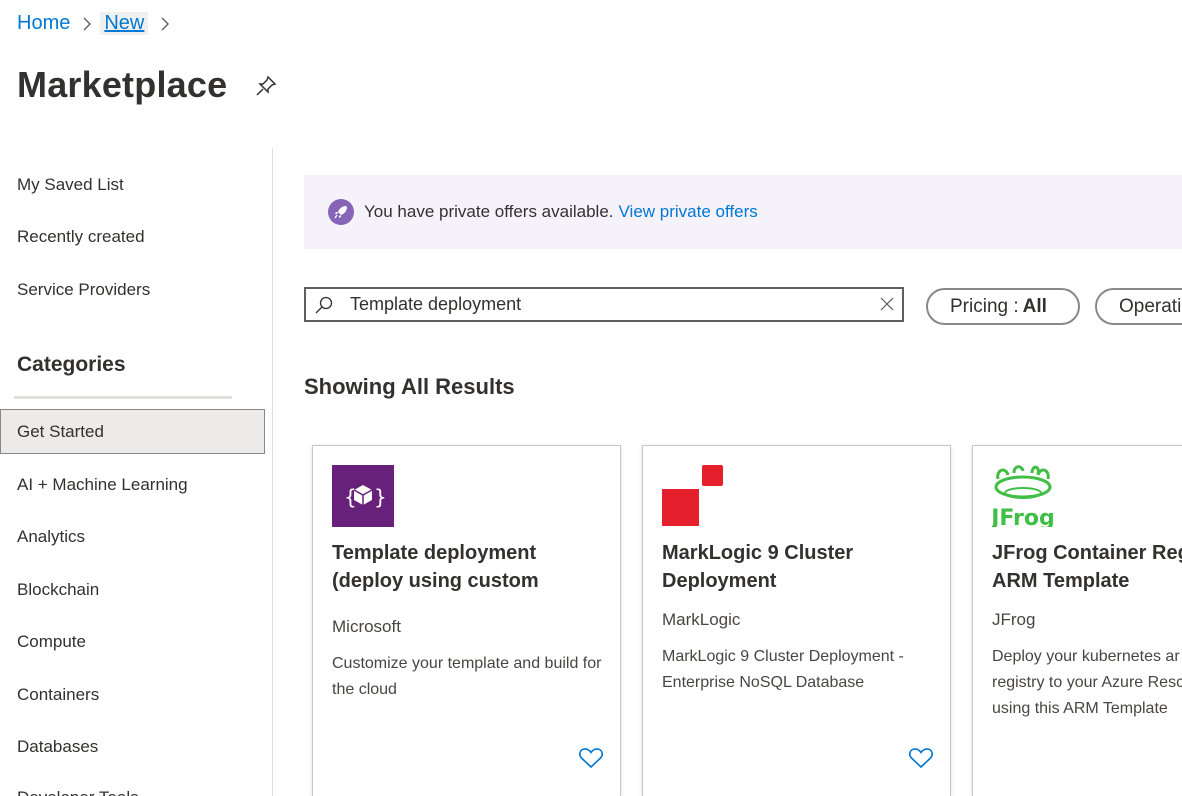 The height and width of the screenshot is (796, 1182). What do you see at coordinates (78, 792) in the screenshot?
I see `sidebar-item-developer-tools: Developer Tools` at bounding box center [78, 792].